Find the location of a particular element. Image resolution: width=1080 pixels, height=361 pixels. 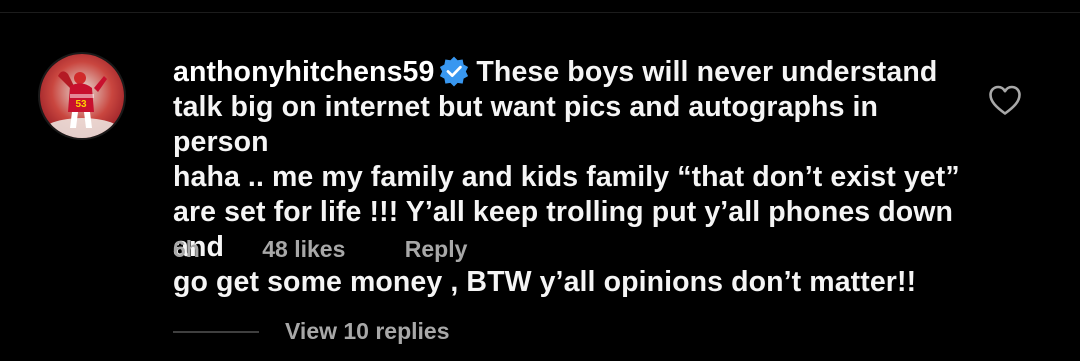

view-replies-label: View 10 replies is located at coordinates (367, 331).